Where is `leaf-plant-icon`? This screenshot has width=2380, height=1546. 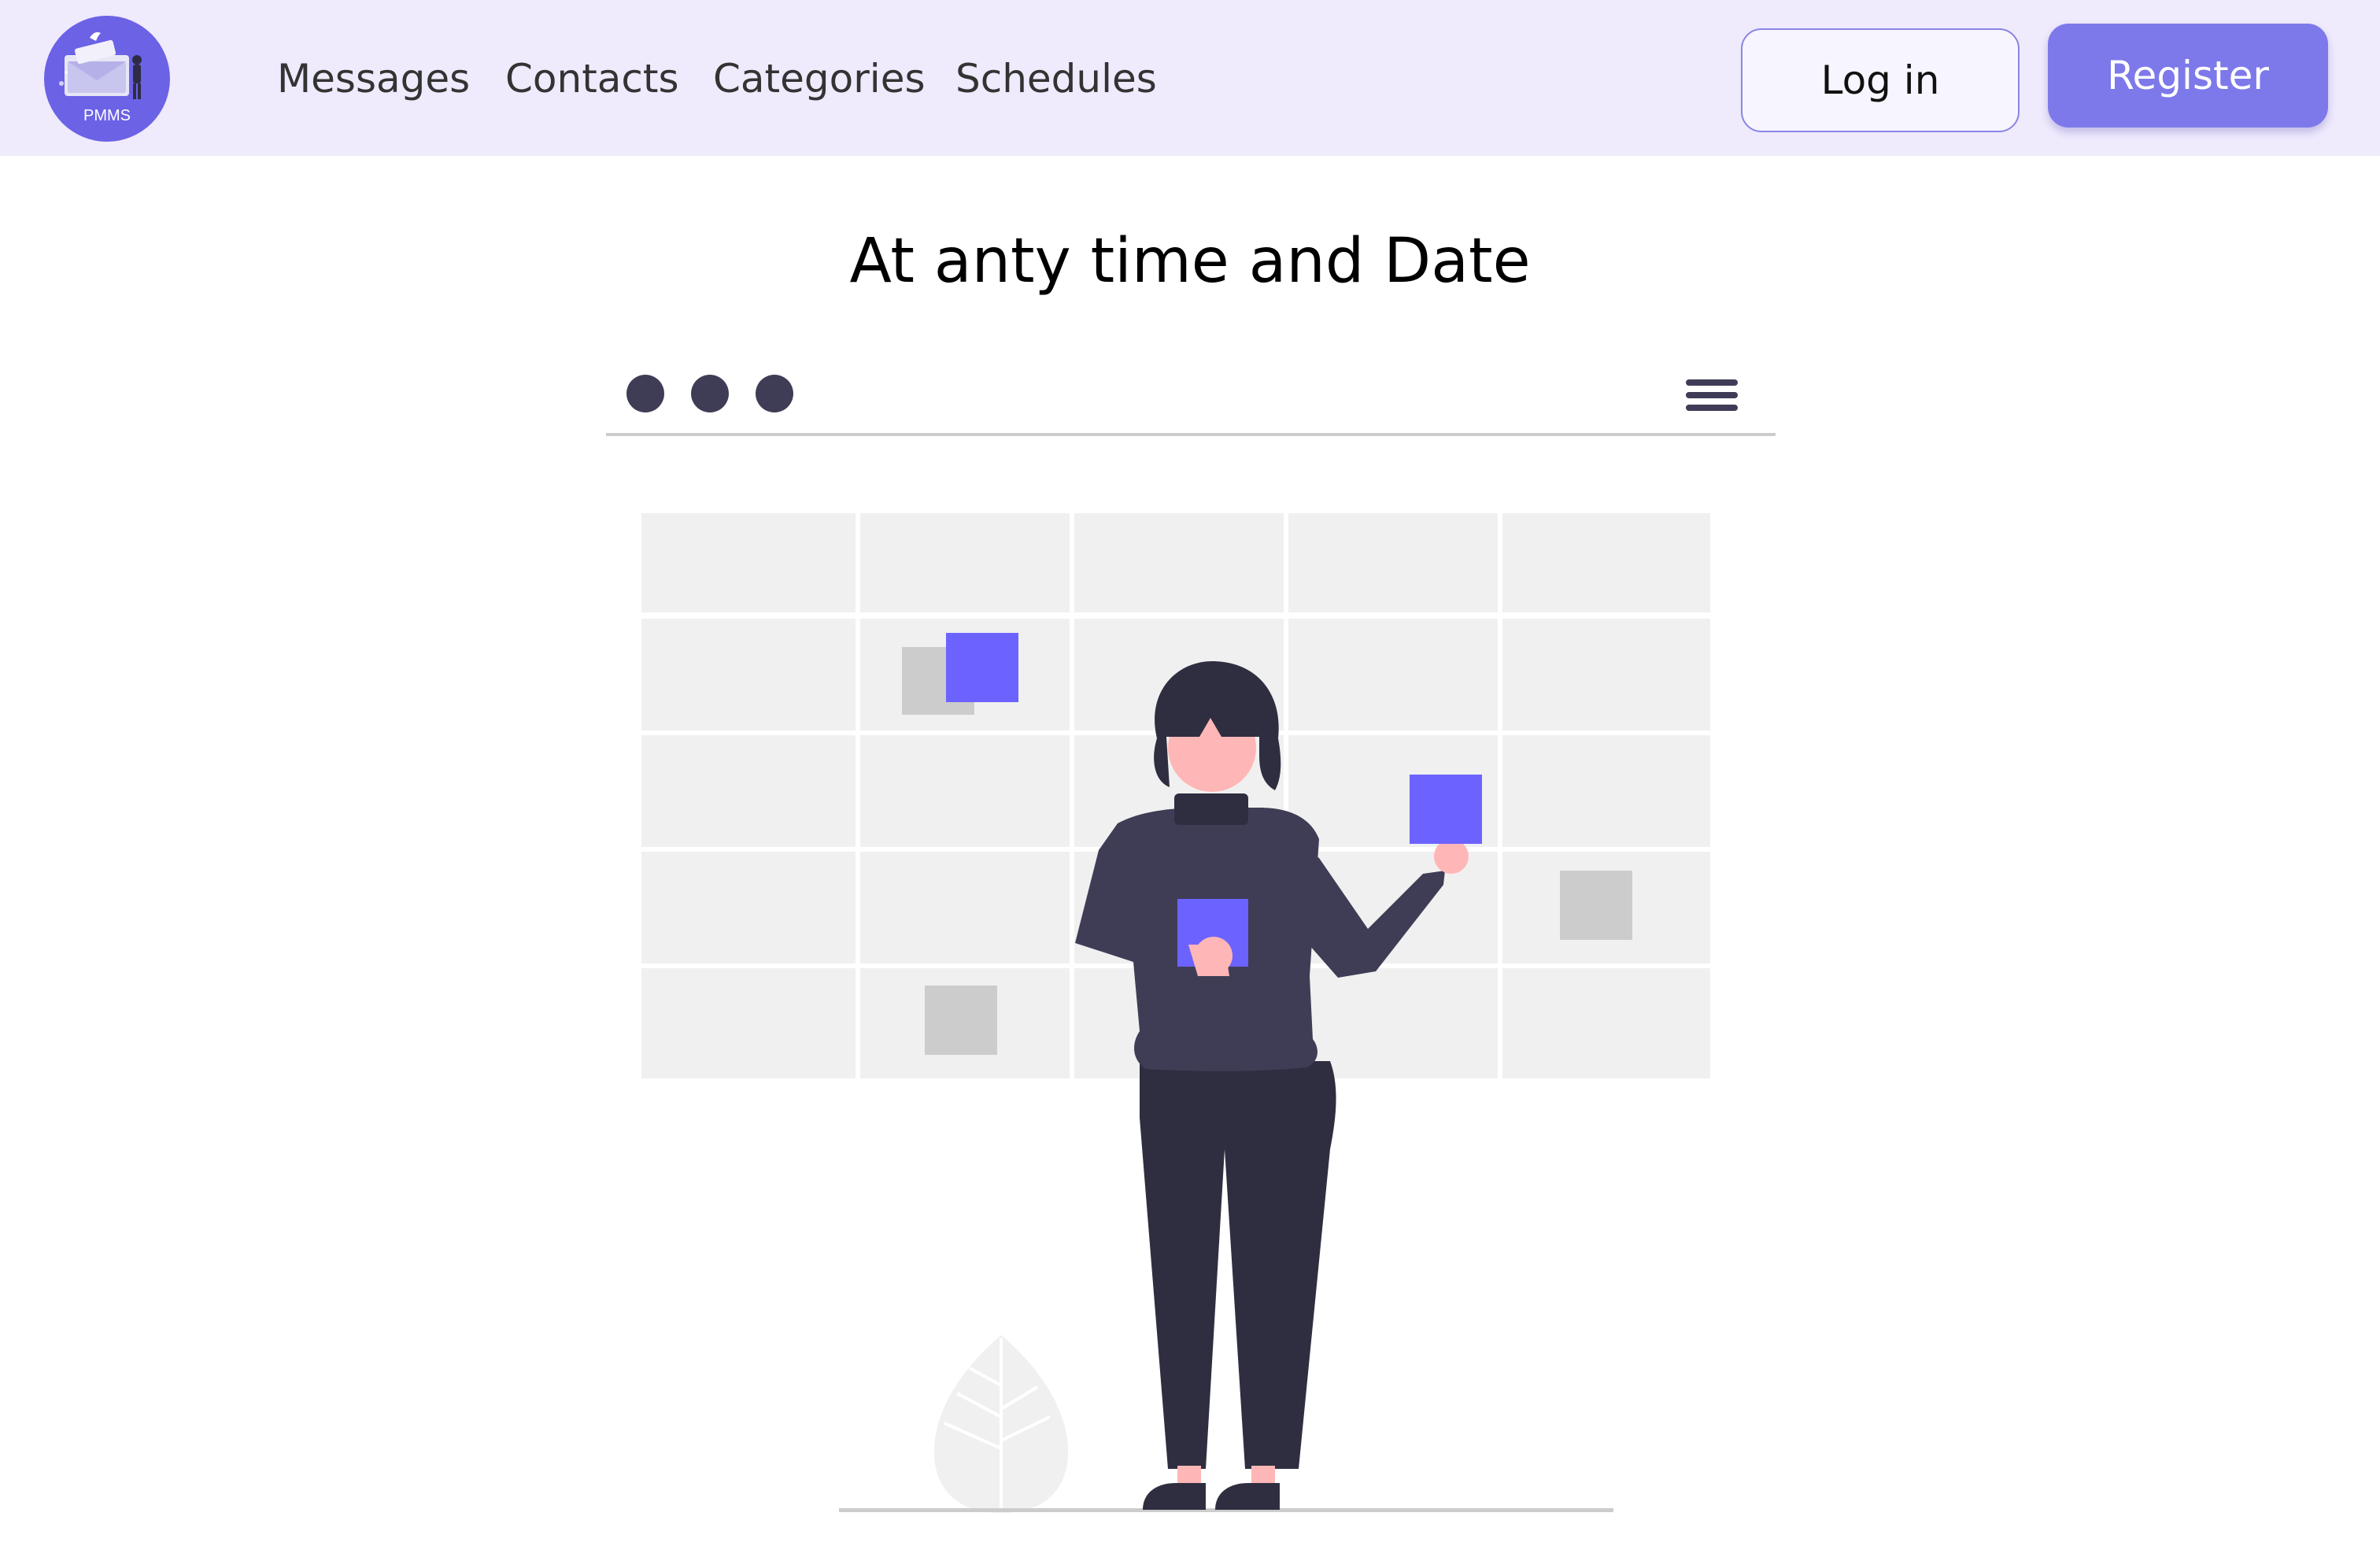
leaf-plant-icon is located at coordinates (1001, 1424).